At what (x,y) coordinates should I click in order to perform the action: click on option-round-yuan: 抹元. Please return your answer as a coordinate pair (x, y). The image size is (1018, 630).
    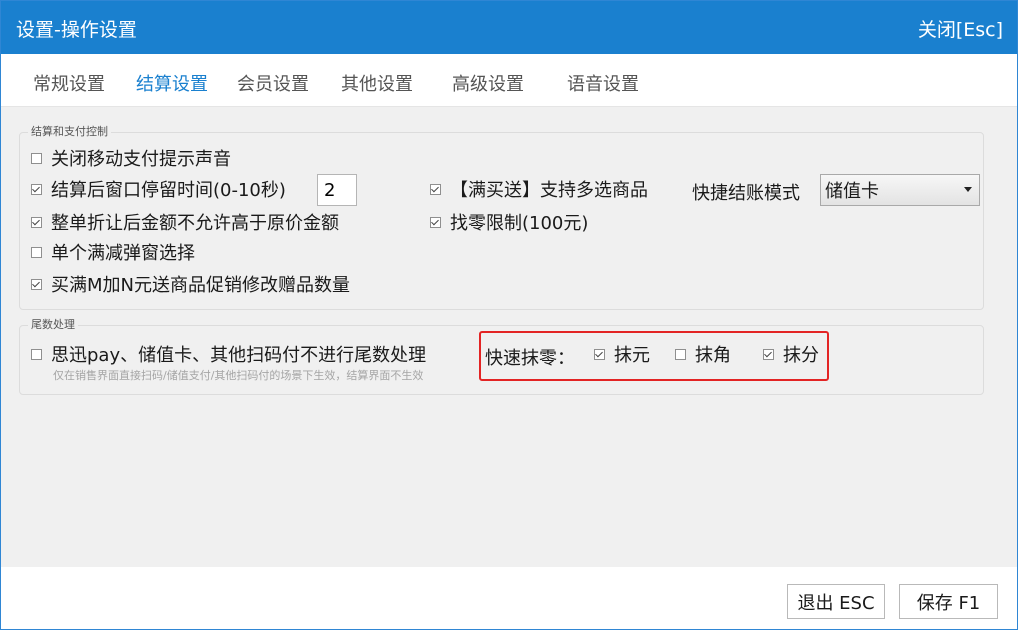
    Looking at the image, I should click on (622, 354).